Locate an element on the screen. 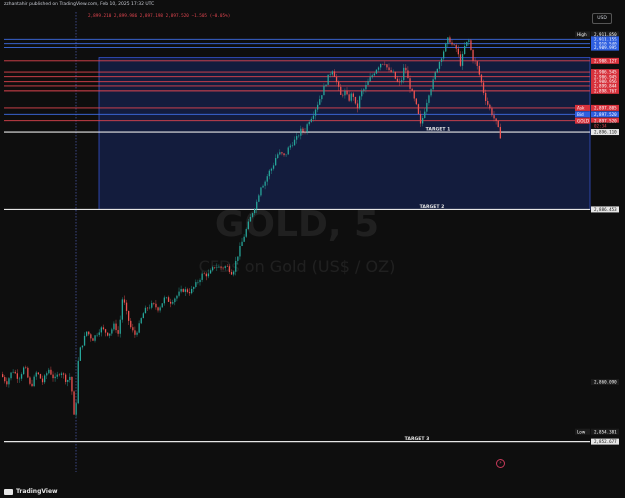 The width and height of the screenshot is (625, 498). currency-button: USD is located at coordinates (602, 18).